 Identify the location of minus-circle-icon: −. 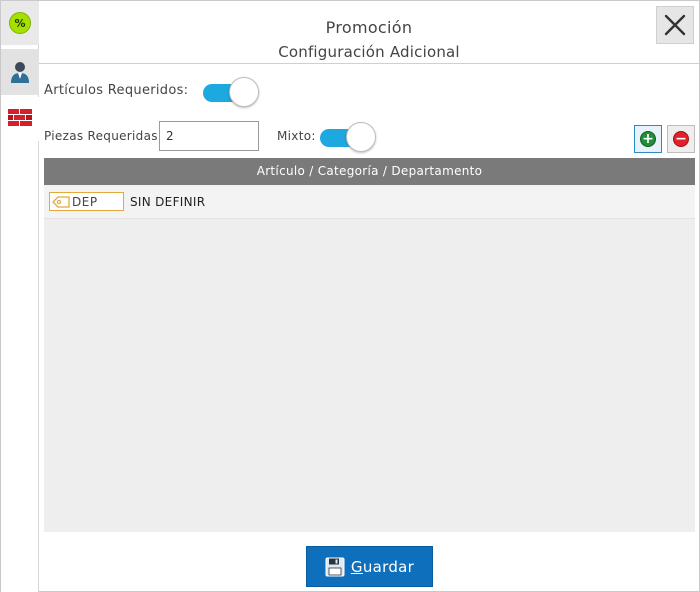
(681, 139).